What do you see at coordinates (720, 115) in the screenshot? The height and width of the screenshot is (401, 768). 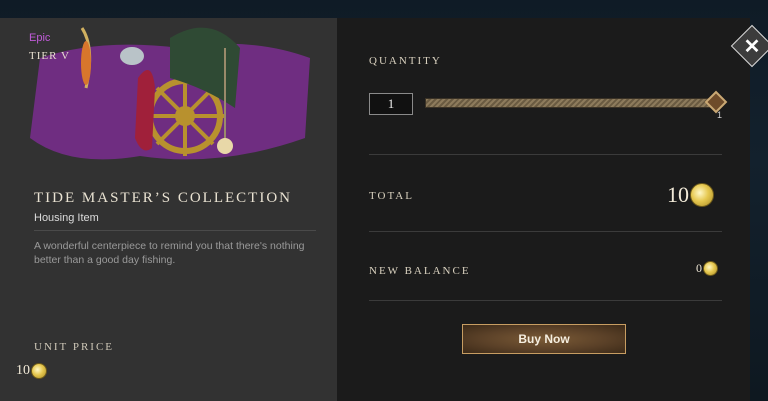 I see `slider-max-label: 1` at bounding box center [720, 115].